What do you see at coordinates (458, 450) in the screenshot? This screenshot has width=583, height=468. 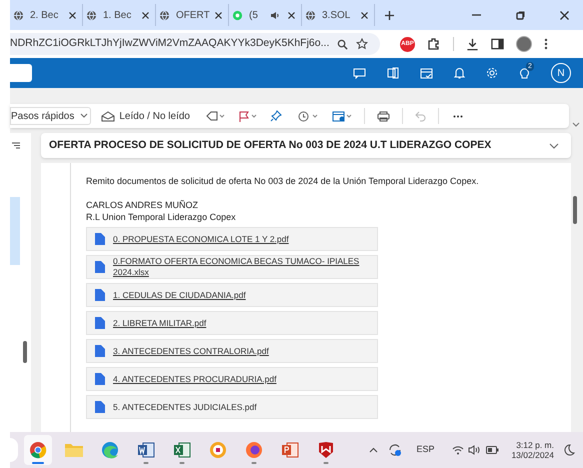 I see `wifi-icon` at bounding box center [458, 450].